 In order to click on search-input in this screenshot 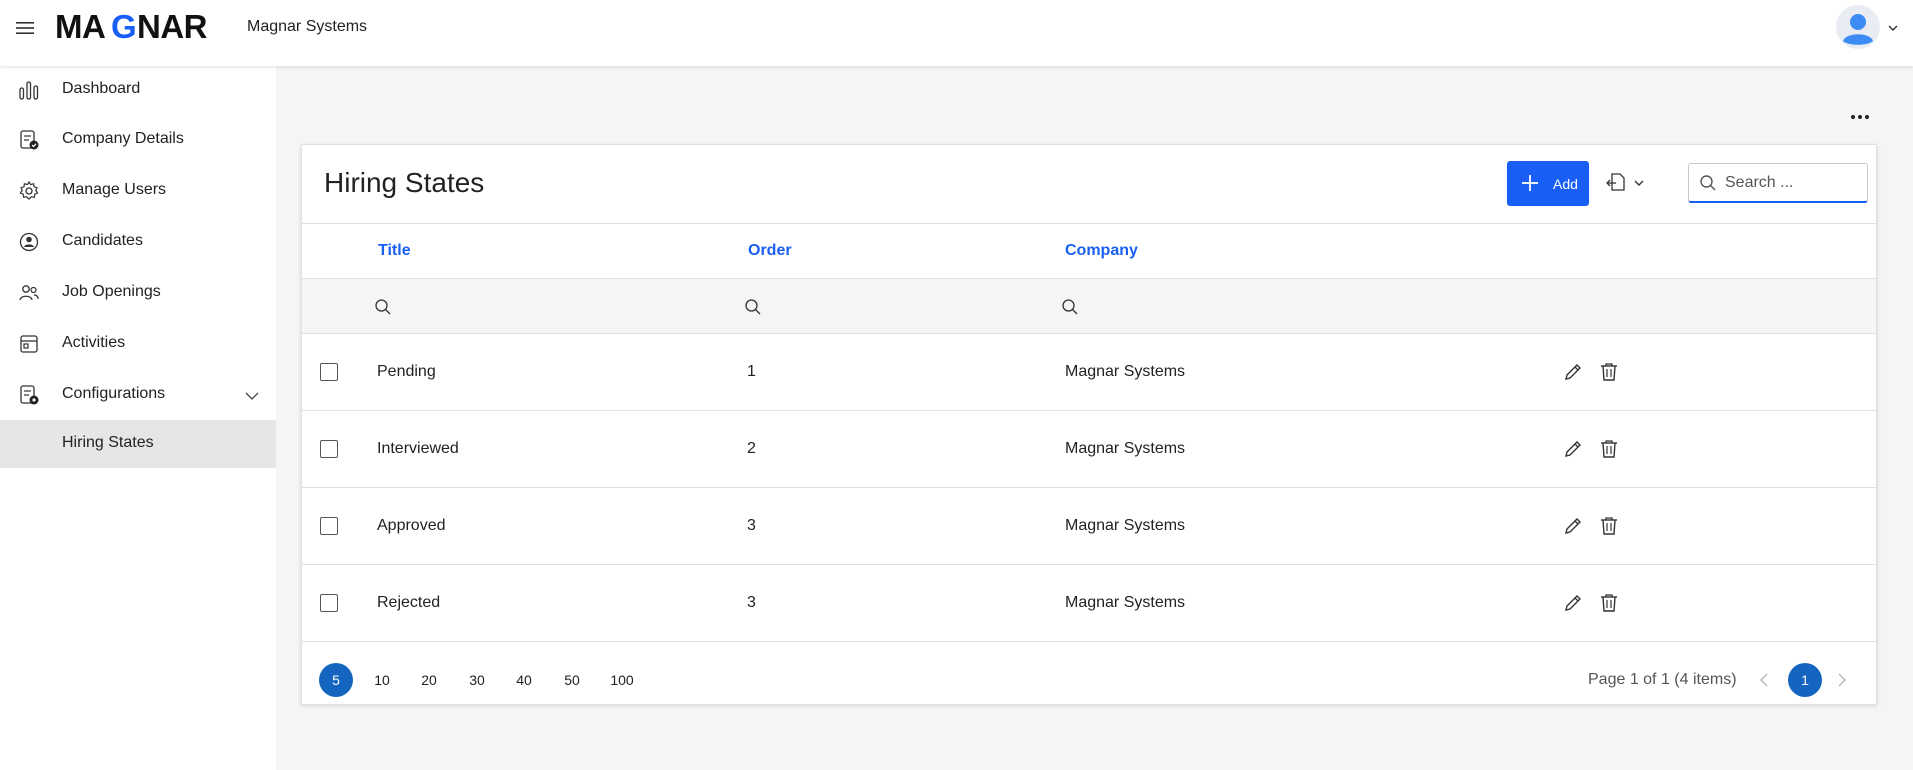, I will do `click(1793, 183)`.